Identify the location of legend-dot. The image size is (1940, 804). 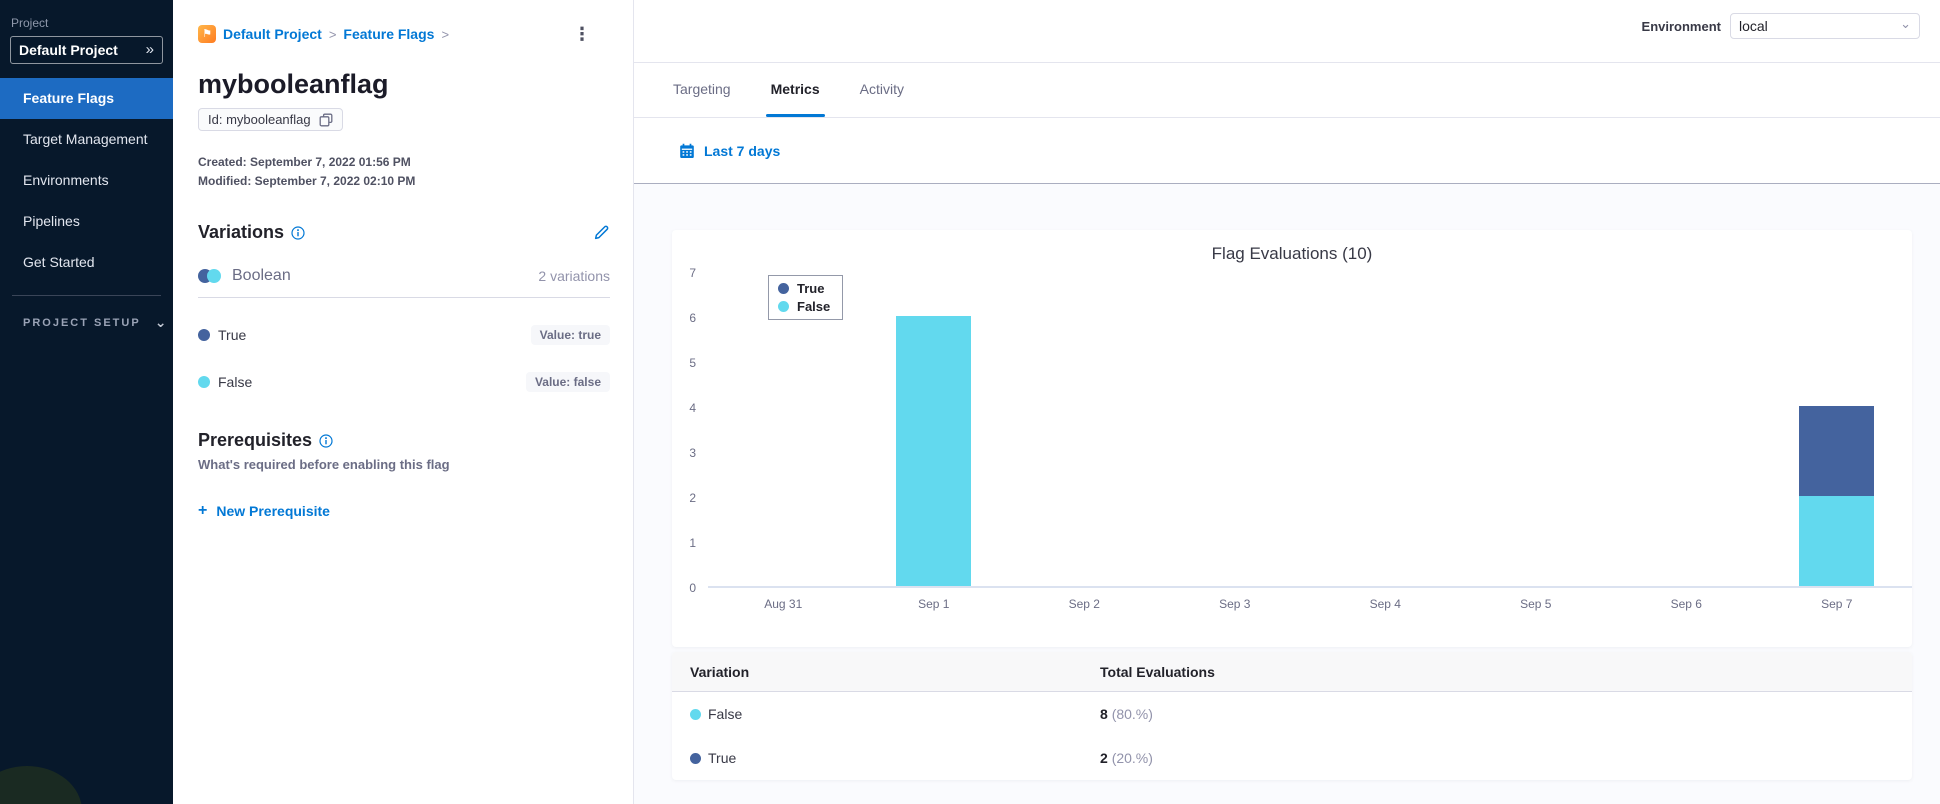
(783, 306).